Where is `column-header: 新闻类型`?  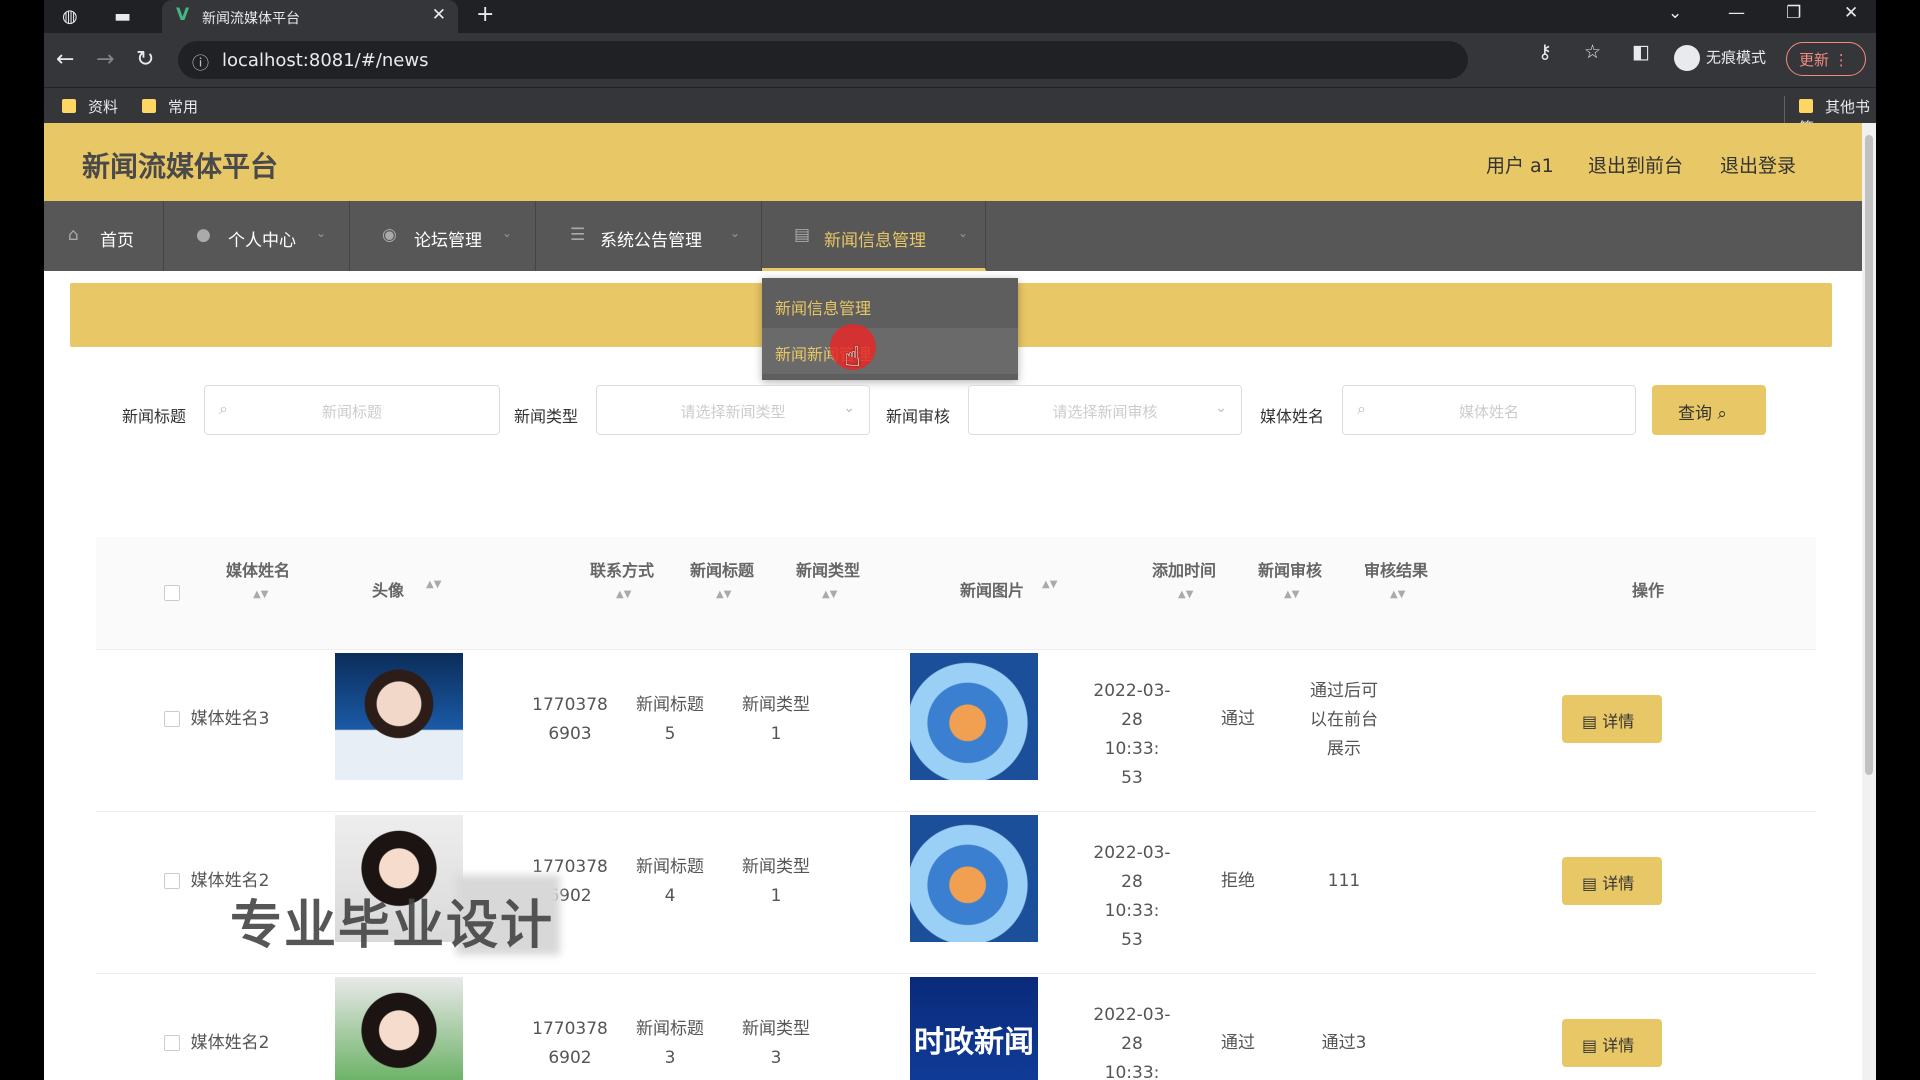
column-header: 新闻类型 is located at coordinates (828, 569).